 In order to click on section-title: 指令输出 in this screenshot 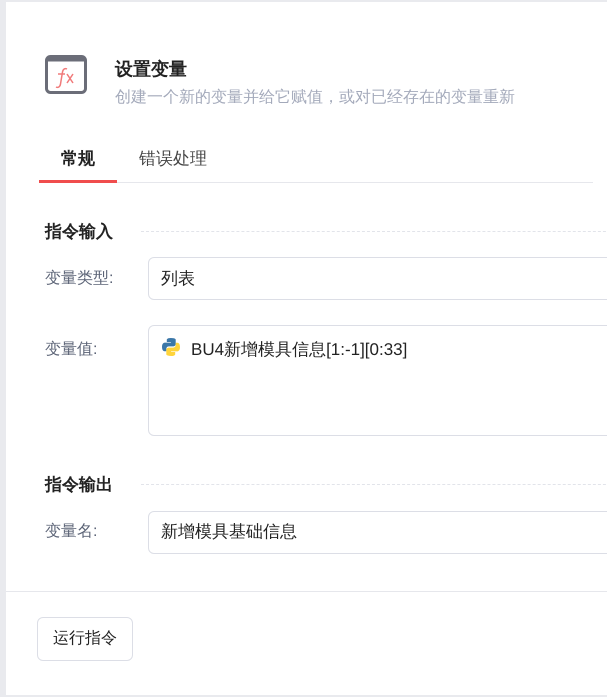, I will do `click(79, 485)`.